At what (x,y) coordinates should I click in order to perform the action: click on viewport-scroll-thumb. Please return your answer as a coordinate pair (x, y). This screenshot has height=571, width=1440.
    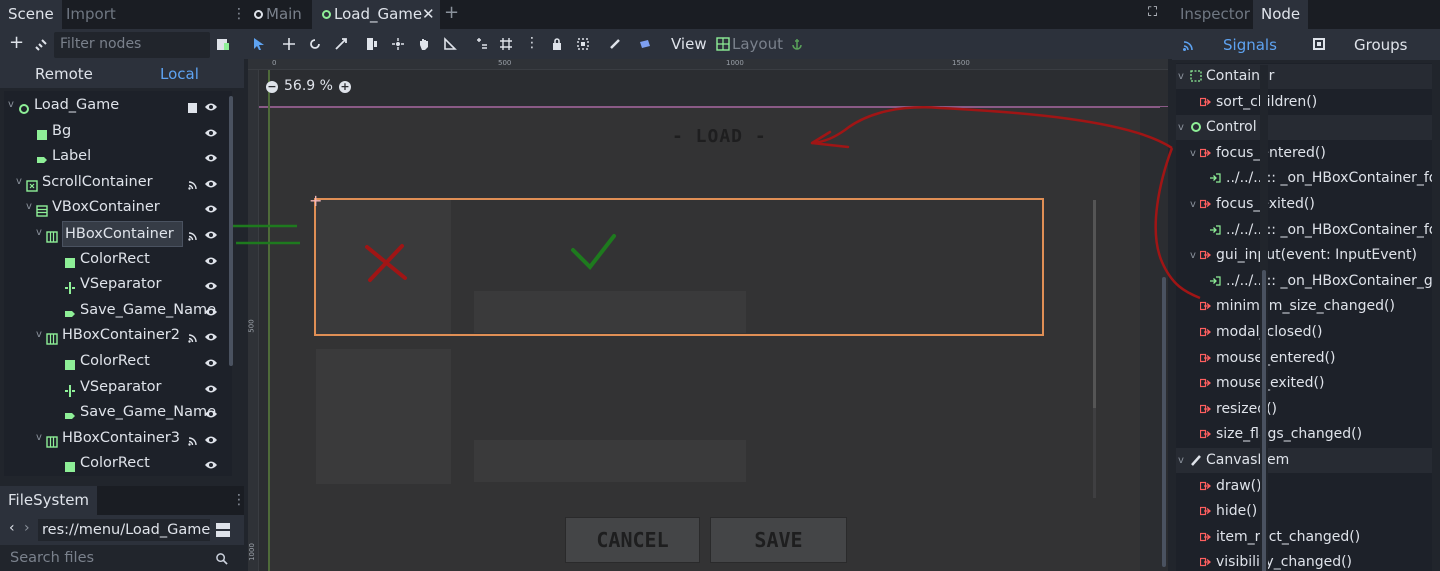
    Looking at the image, I should click on (1164, 422).